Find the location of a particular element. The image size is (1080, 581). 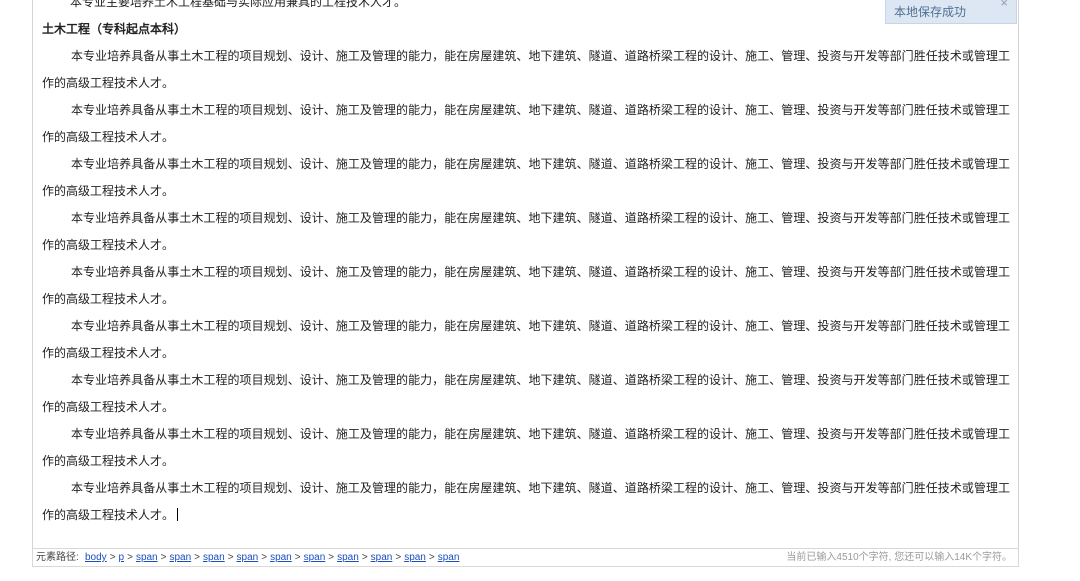

text-caret is located at coordinates (178, 514).